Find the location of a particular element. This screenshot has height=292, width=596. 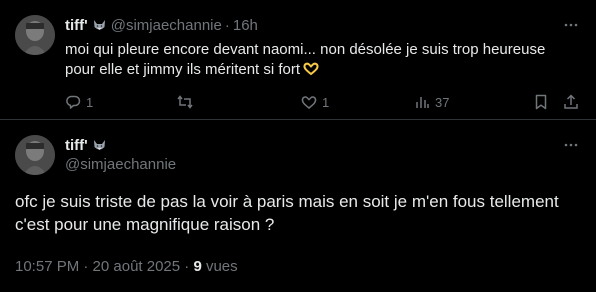

views-label: vues is located at coordinates (219, 266).